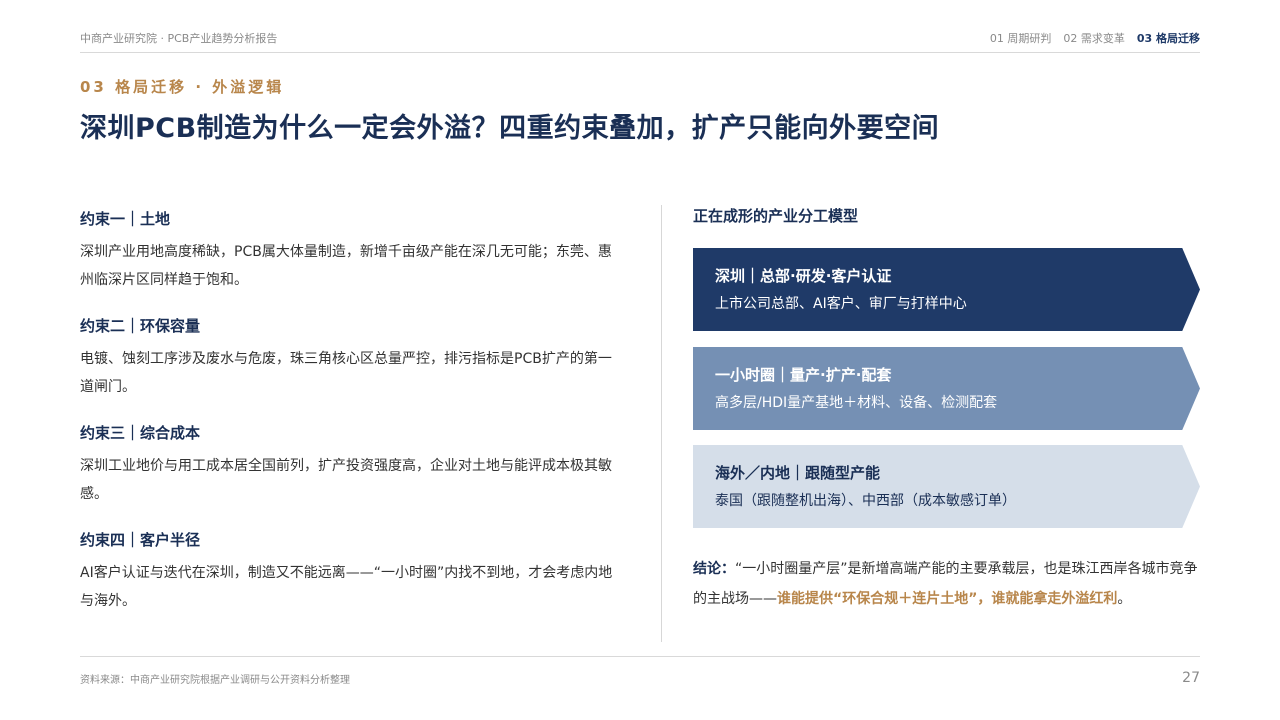  I want to click on nav-item-demand: 02 需求变革, so click(1094, 38).